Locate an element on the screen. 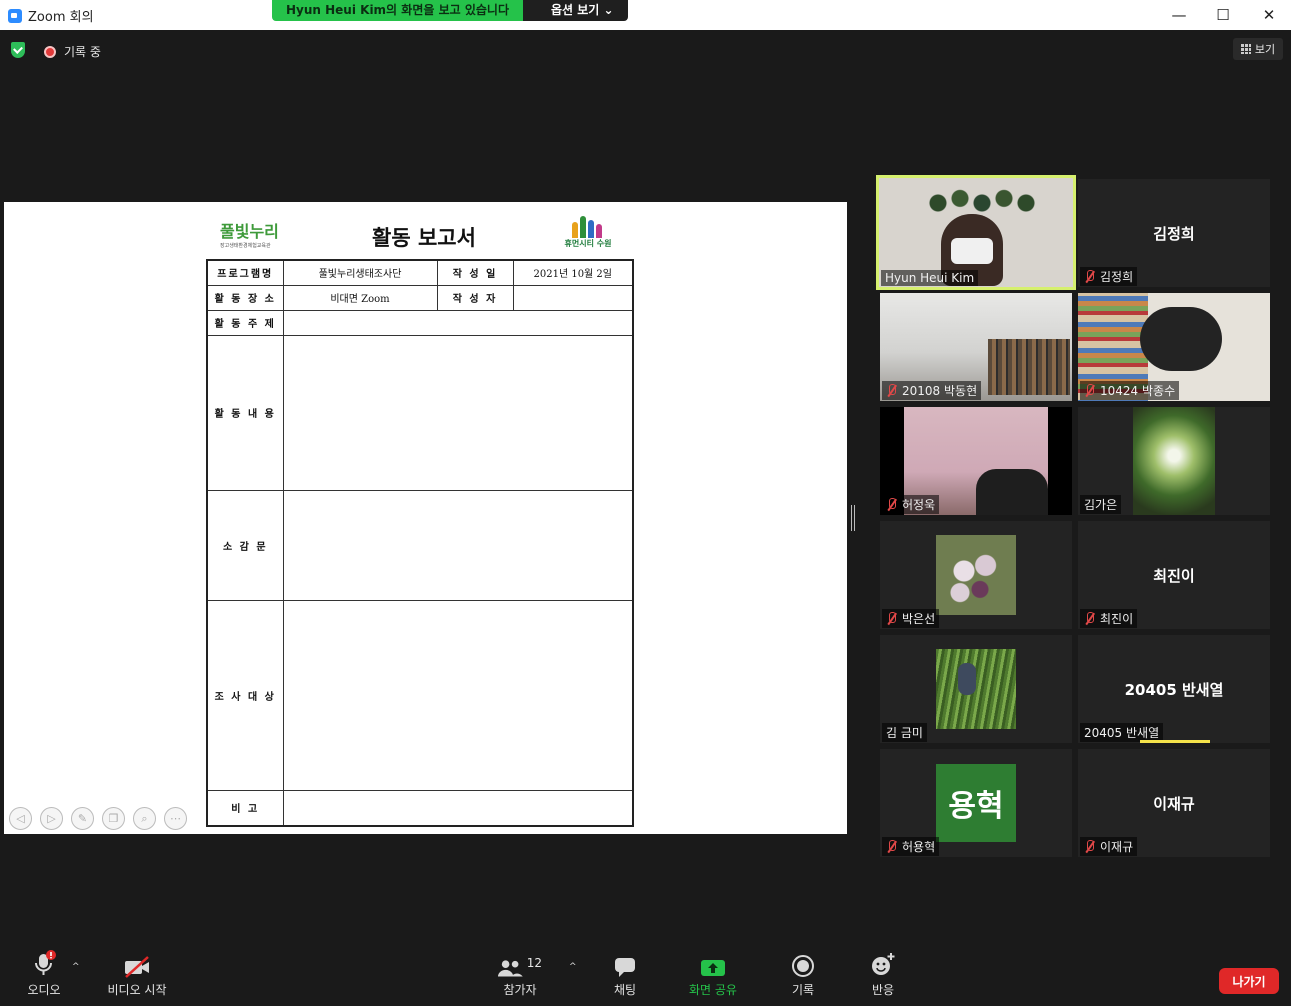  chat-button: 채팅 is located at coordinates (625, 972).